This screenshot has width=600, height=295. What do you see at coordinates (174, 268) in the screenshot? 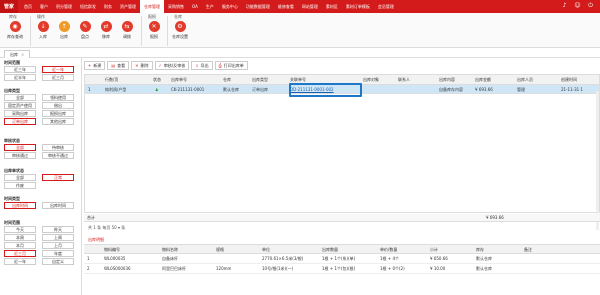
I see `table-cell: 阿里巴巴床杆` at bounding box center [174, 268].